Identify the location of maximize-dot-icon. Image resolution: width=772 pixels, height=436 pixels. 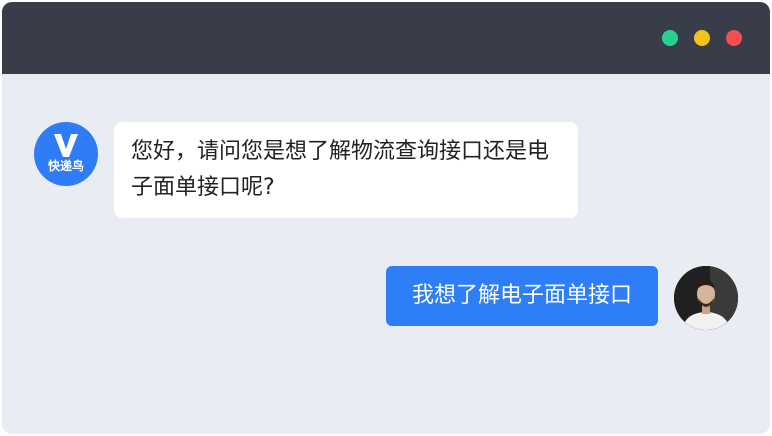
(670, 38).